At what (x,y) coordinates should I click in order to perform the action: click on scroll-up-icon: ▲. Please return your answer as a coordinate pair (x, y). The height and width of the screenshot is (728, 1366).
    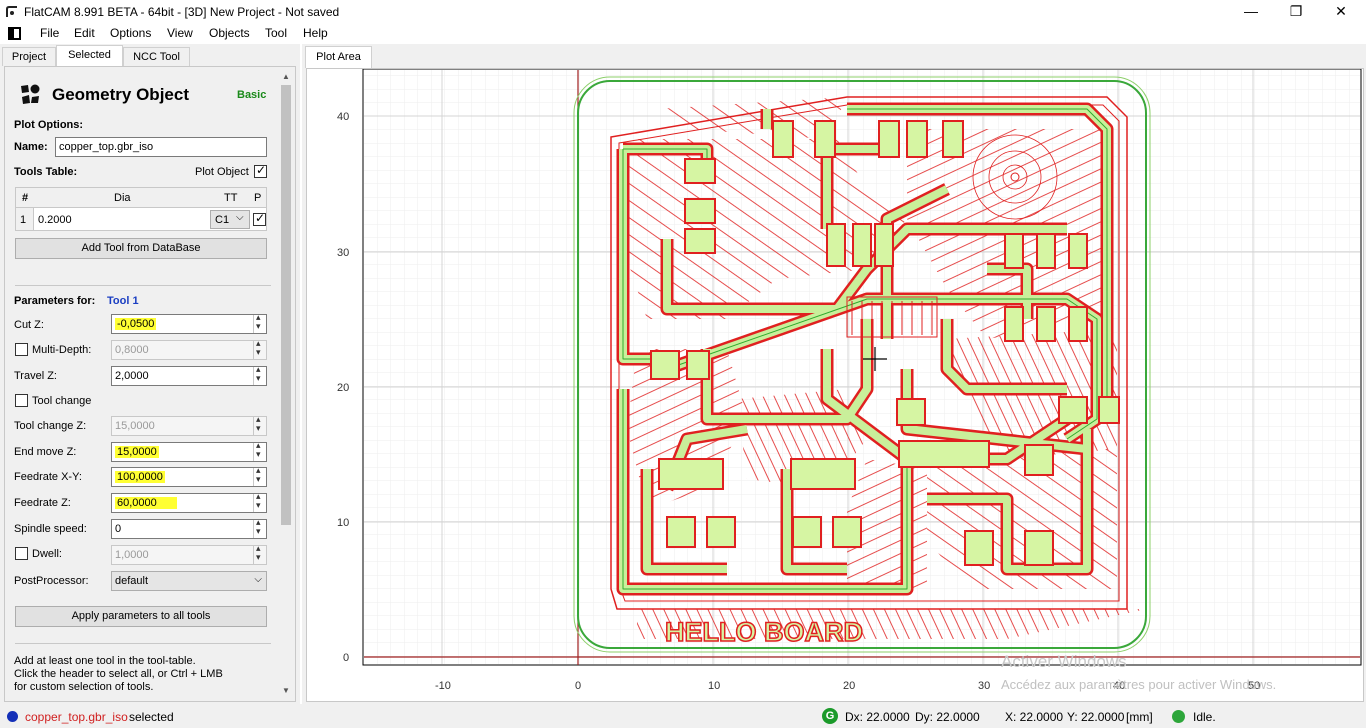
    Looking at the image, I should click on (286, 77).